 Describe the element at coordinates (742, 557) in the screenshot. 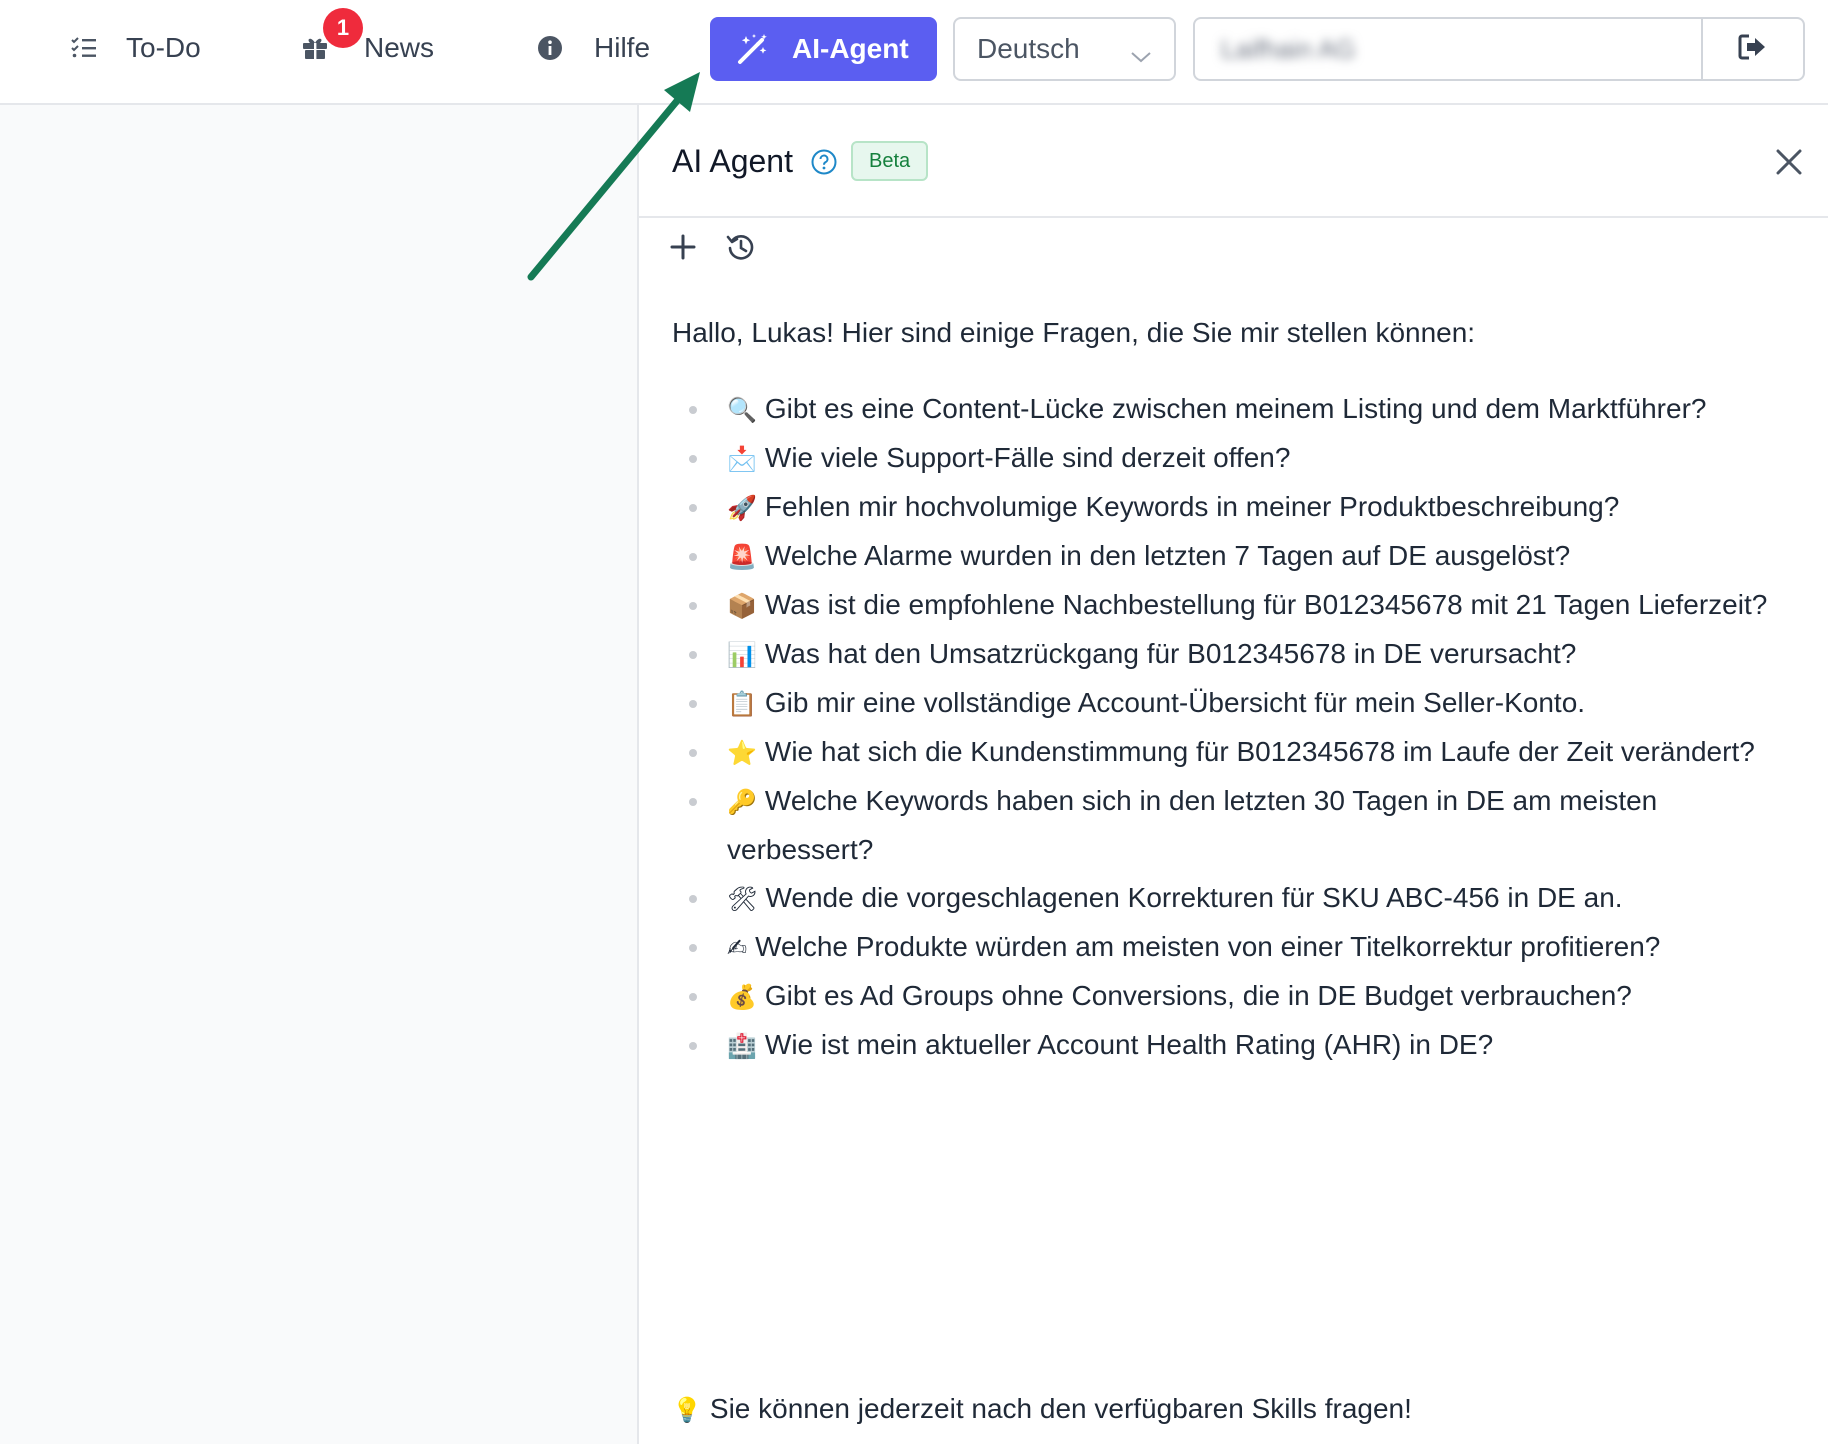

I see `suggestion-emoji-icon: 🚨` at that location.